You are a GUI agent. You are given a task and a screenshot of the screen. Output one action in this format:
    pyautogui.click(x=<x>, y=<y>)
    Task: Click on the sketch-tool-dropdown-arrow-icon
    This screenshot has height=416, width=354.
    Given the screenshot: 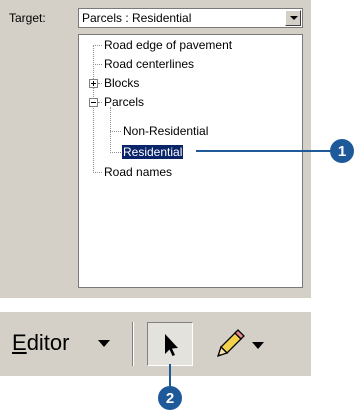 What is the action you would take?
    pyautogui.click(x=258, y=345)
    